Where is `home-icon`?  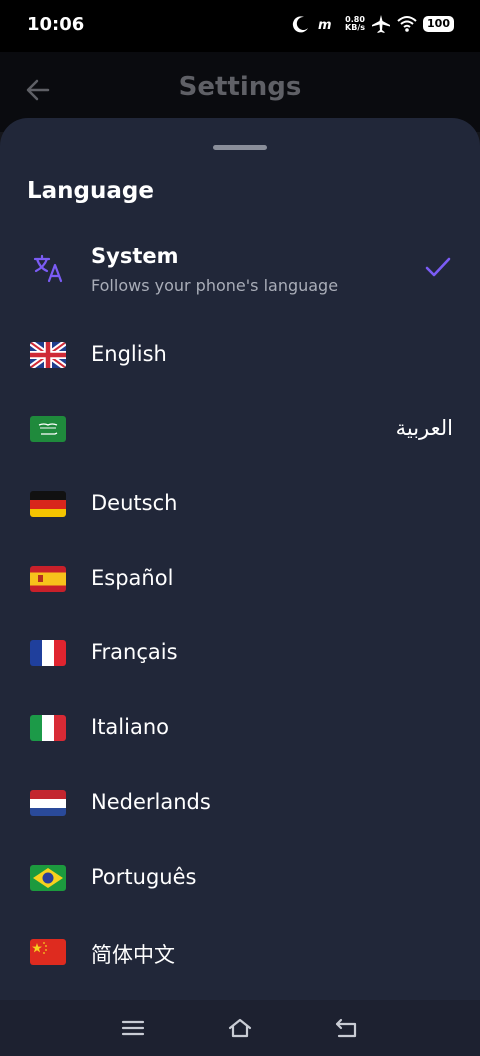
home-icon is located at coordinates (240, 1028).